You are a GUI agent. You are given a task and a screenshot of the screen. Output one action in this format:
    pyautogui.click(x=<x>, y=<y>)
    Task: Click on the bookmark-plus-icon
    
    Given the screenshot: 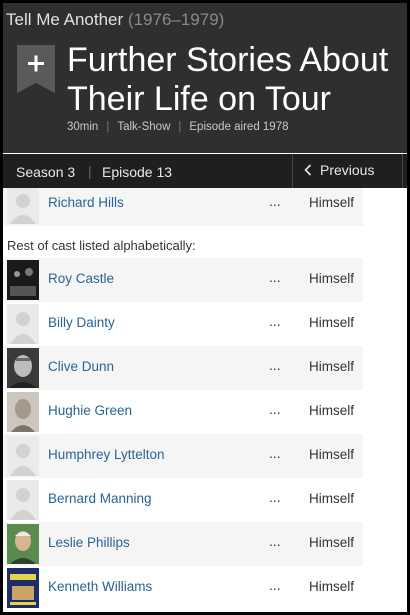 What is the action you would take?
    pyautogui.click(x=36, y=69)
    